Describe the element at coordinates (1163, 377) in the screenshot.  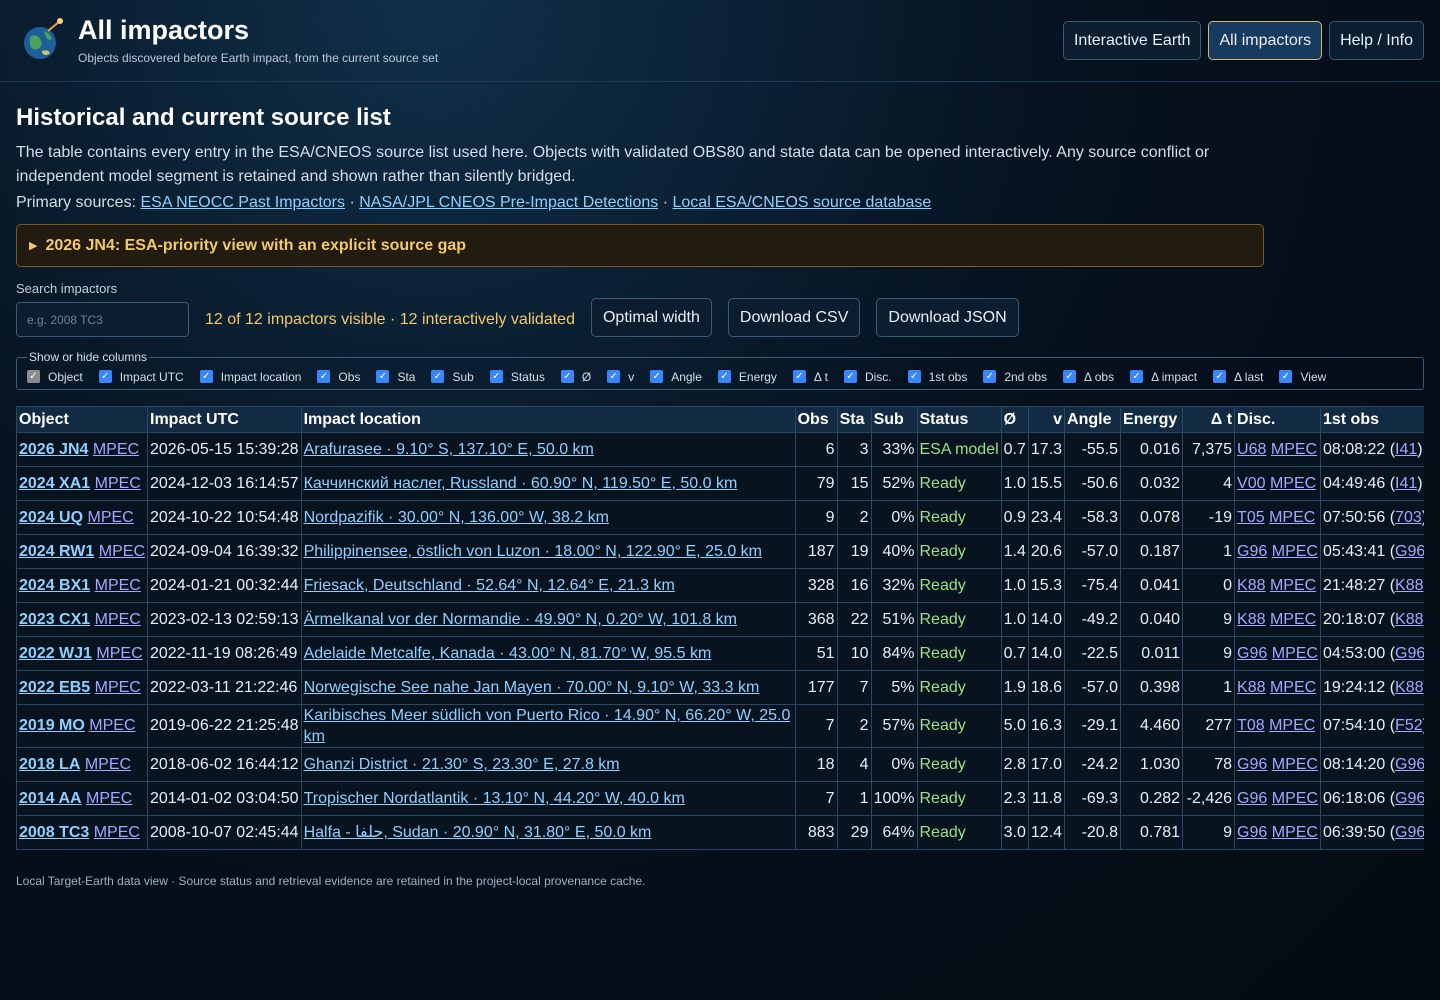
I see `column-toggle-item: ✓ Δ impact` at that location.